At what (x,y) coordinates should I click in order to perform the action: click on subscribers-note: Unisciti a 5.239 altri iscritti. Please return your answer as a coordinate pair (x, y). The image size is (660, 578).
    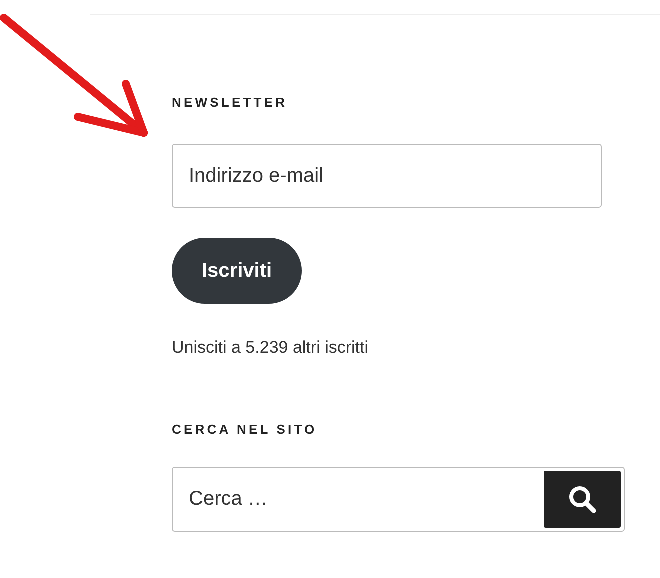
    Looking at the image, I should click on (270, 348).